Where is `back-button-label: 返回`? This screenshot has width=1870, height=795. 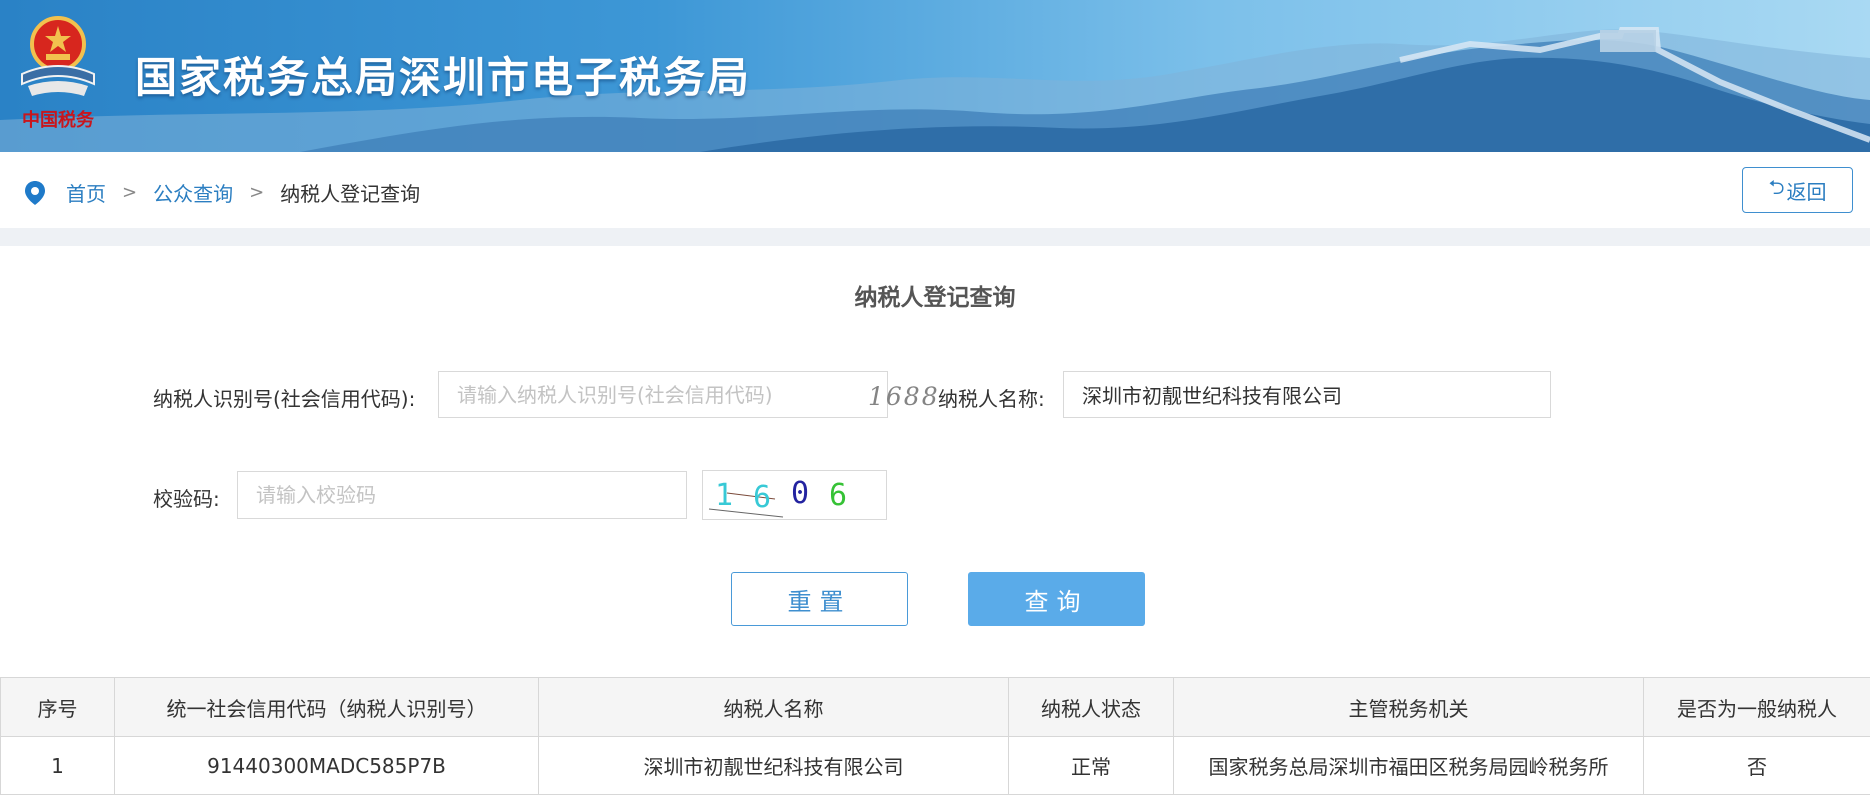 back-button-label: 返回 is located at coordinates (1807, 190).